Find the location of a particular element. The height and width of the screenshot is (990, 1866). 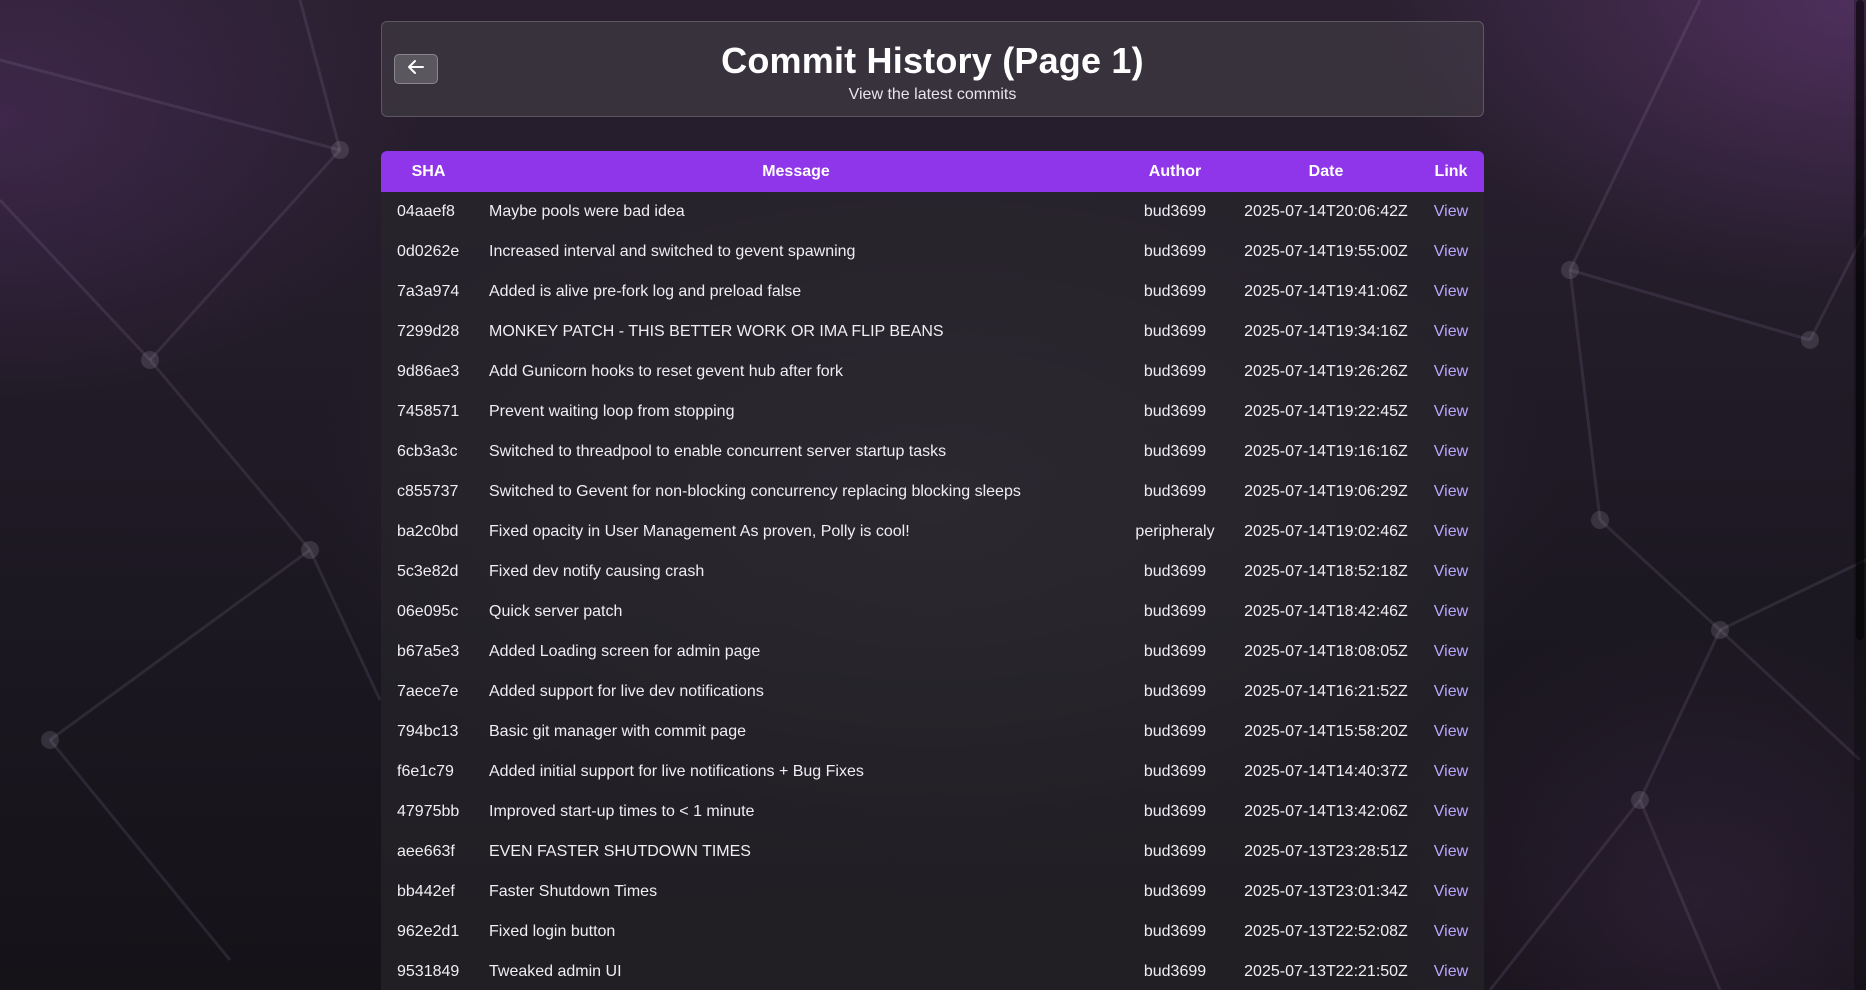

commit-sha: 5c3e82d is located at coordinates (428, 571).